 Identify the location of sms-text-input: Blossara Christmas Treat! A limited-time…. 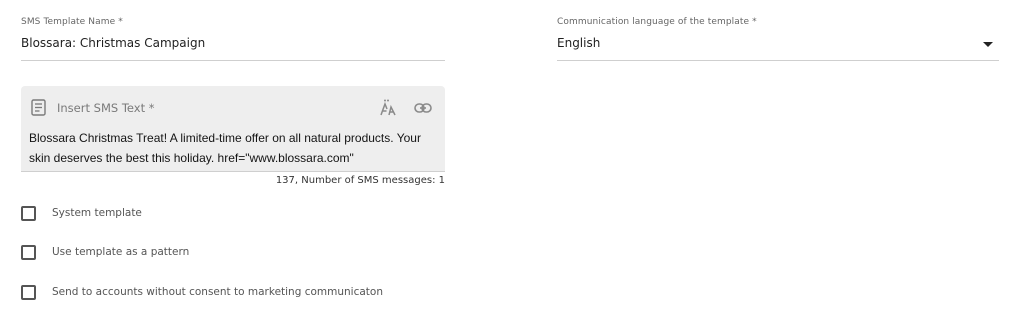
(234, 148).